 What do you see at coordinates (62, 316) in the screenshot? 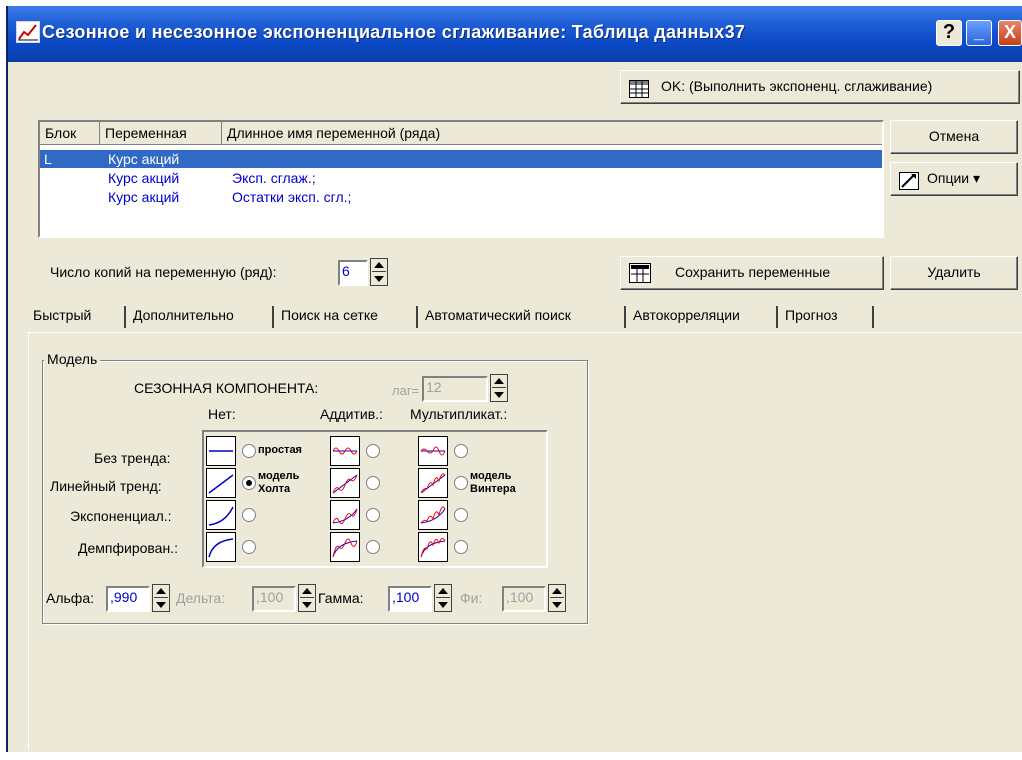
I see `tab-quick: Быстрый` at bounding box center [62, 316].